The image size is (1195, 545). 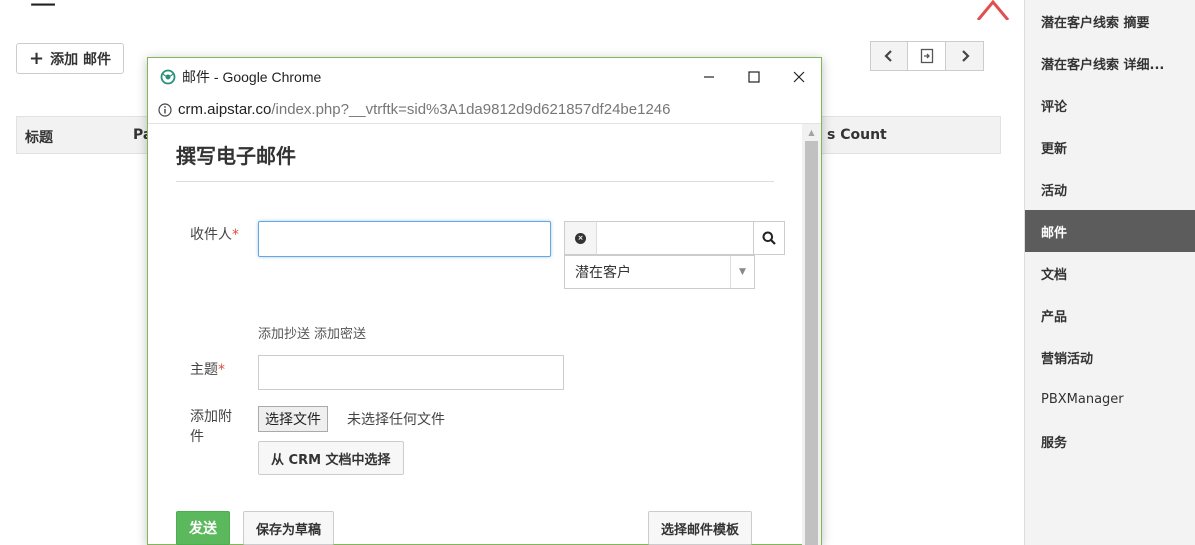 I want to click on sidebar-item-pbxmanager: PBXManager, so click(x=1110, y=399).